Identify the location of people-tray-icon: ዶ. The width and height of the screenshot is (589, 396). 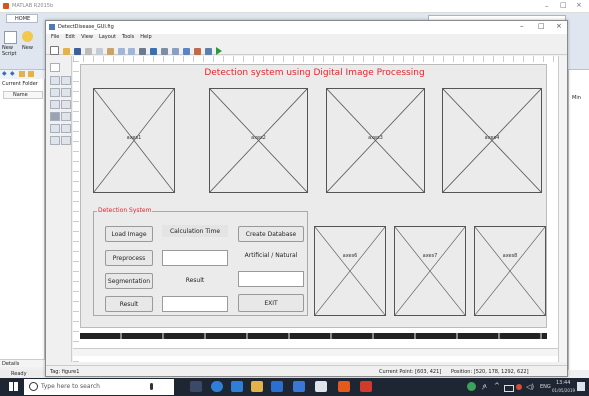
(484, 387).